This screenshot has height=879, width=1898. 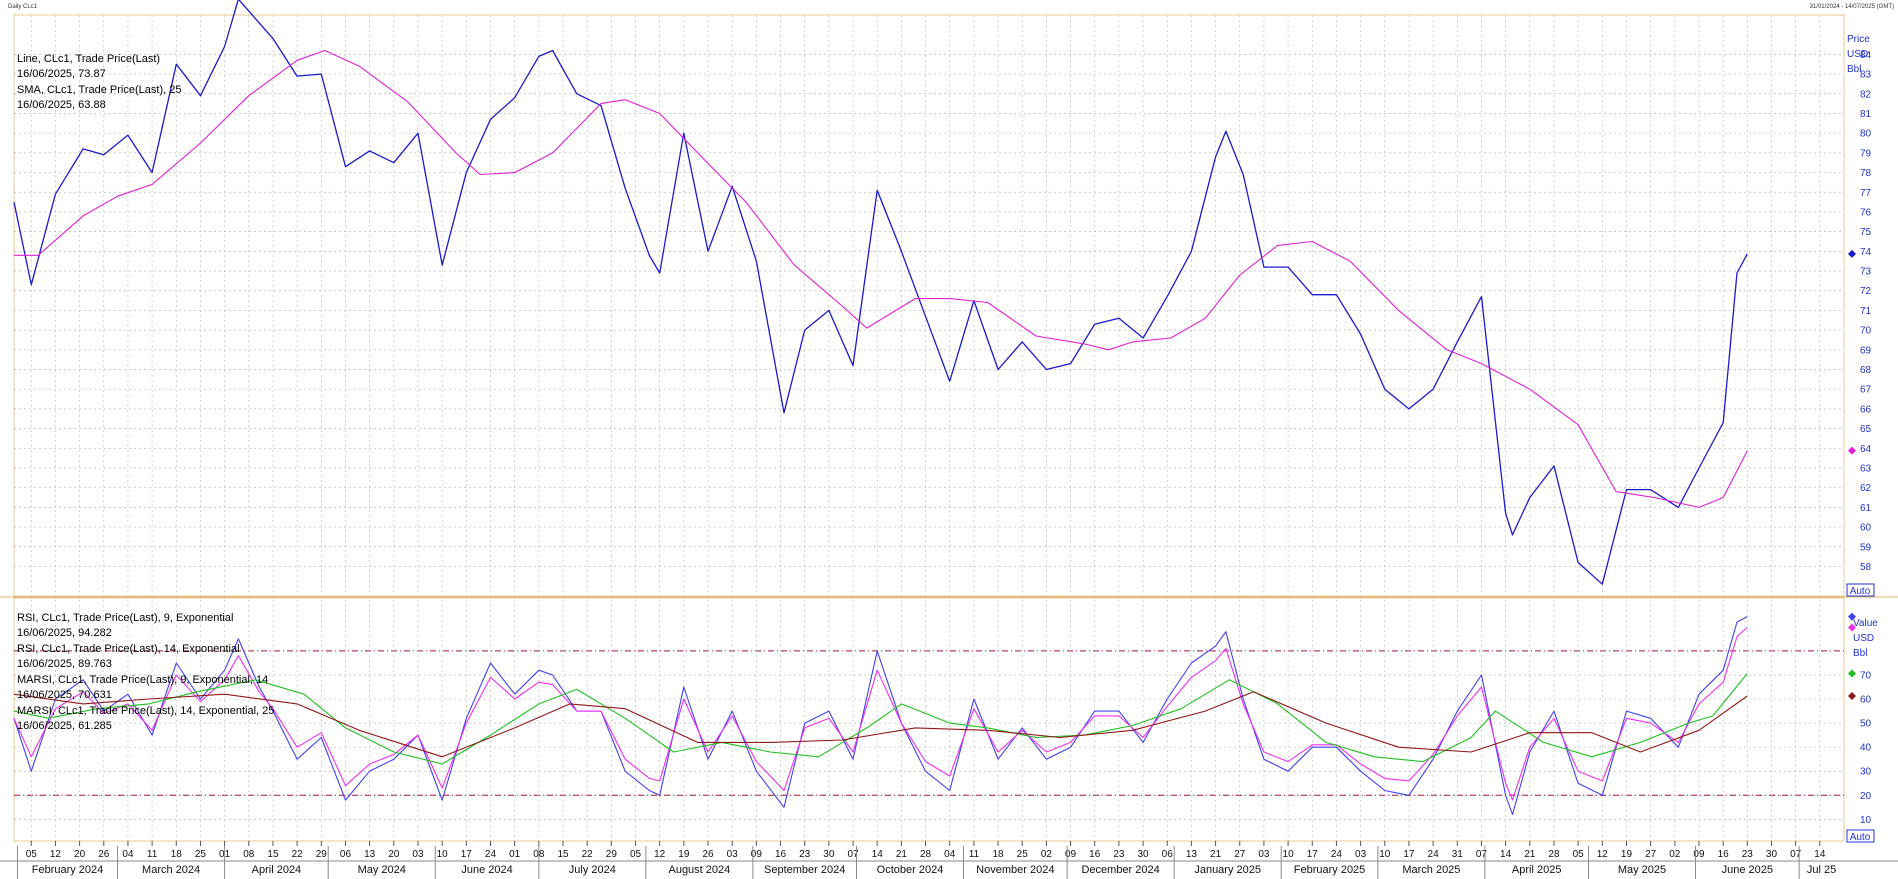 What do you see at coordinates (1537, 870) in the screenshot?
I see `month-label: April 2025` at bounding box center [1537, 870].